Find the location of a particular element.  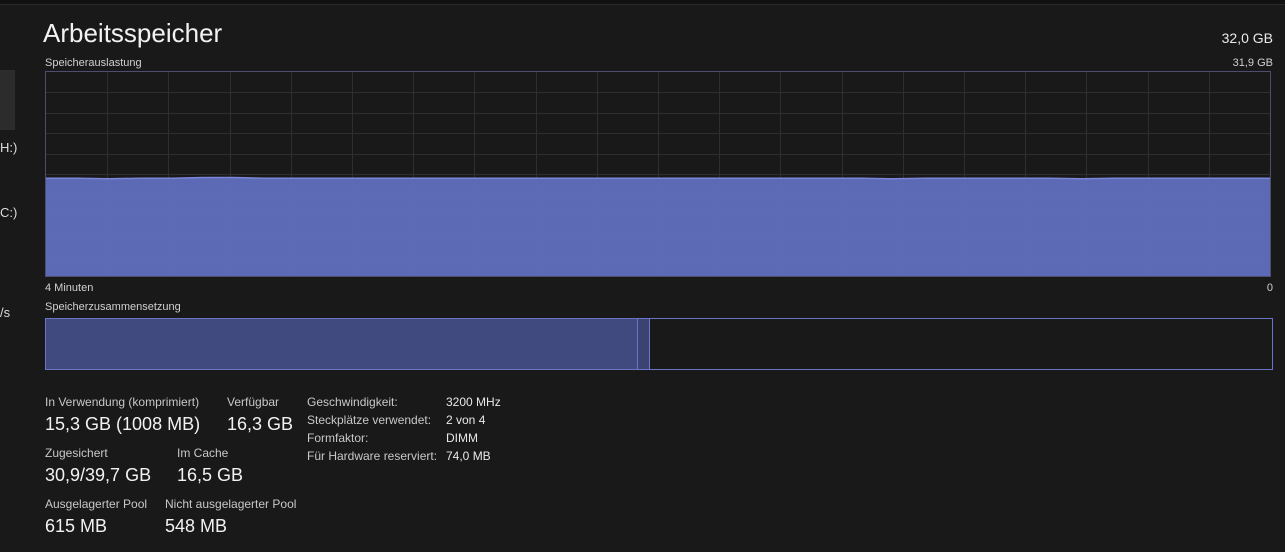

hardware-reserved-label: Für Hardware reserviert: is located at coordinates (372, 456).